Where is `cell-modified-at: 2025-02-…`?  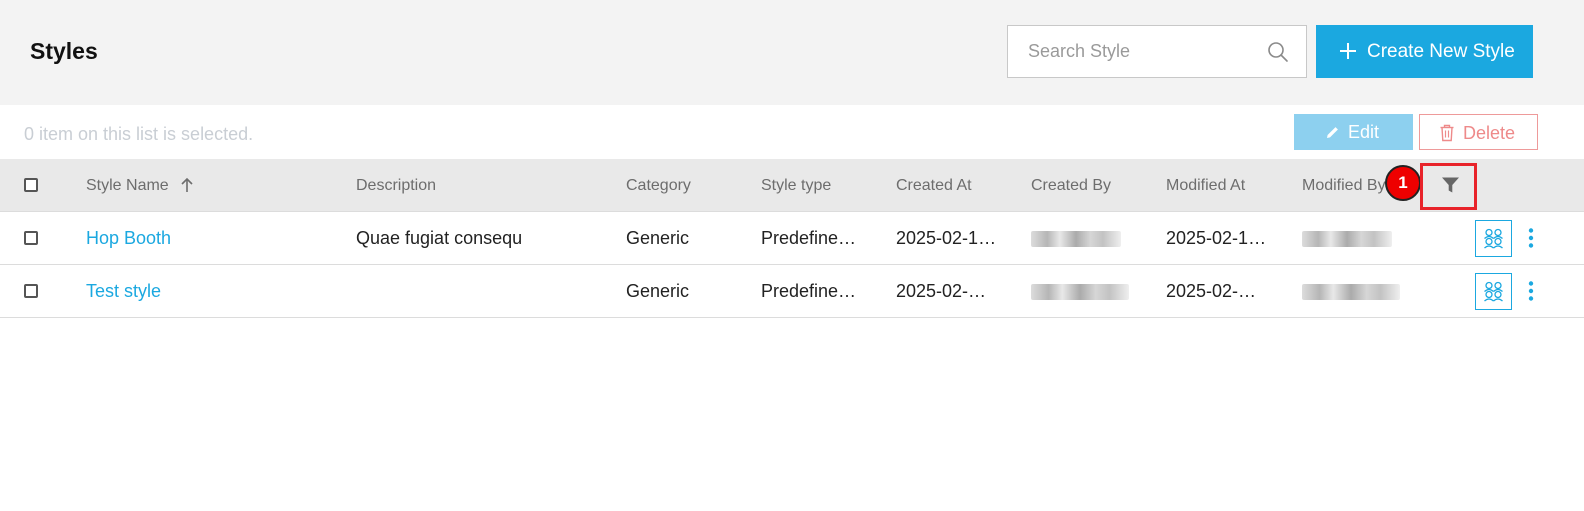
cell-modified-at: 2025-02-… is located at coordinates (1211, 291).